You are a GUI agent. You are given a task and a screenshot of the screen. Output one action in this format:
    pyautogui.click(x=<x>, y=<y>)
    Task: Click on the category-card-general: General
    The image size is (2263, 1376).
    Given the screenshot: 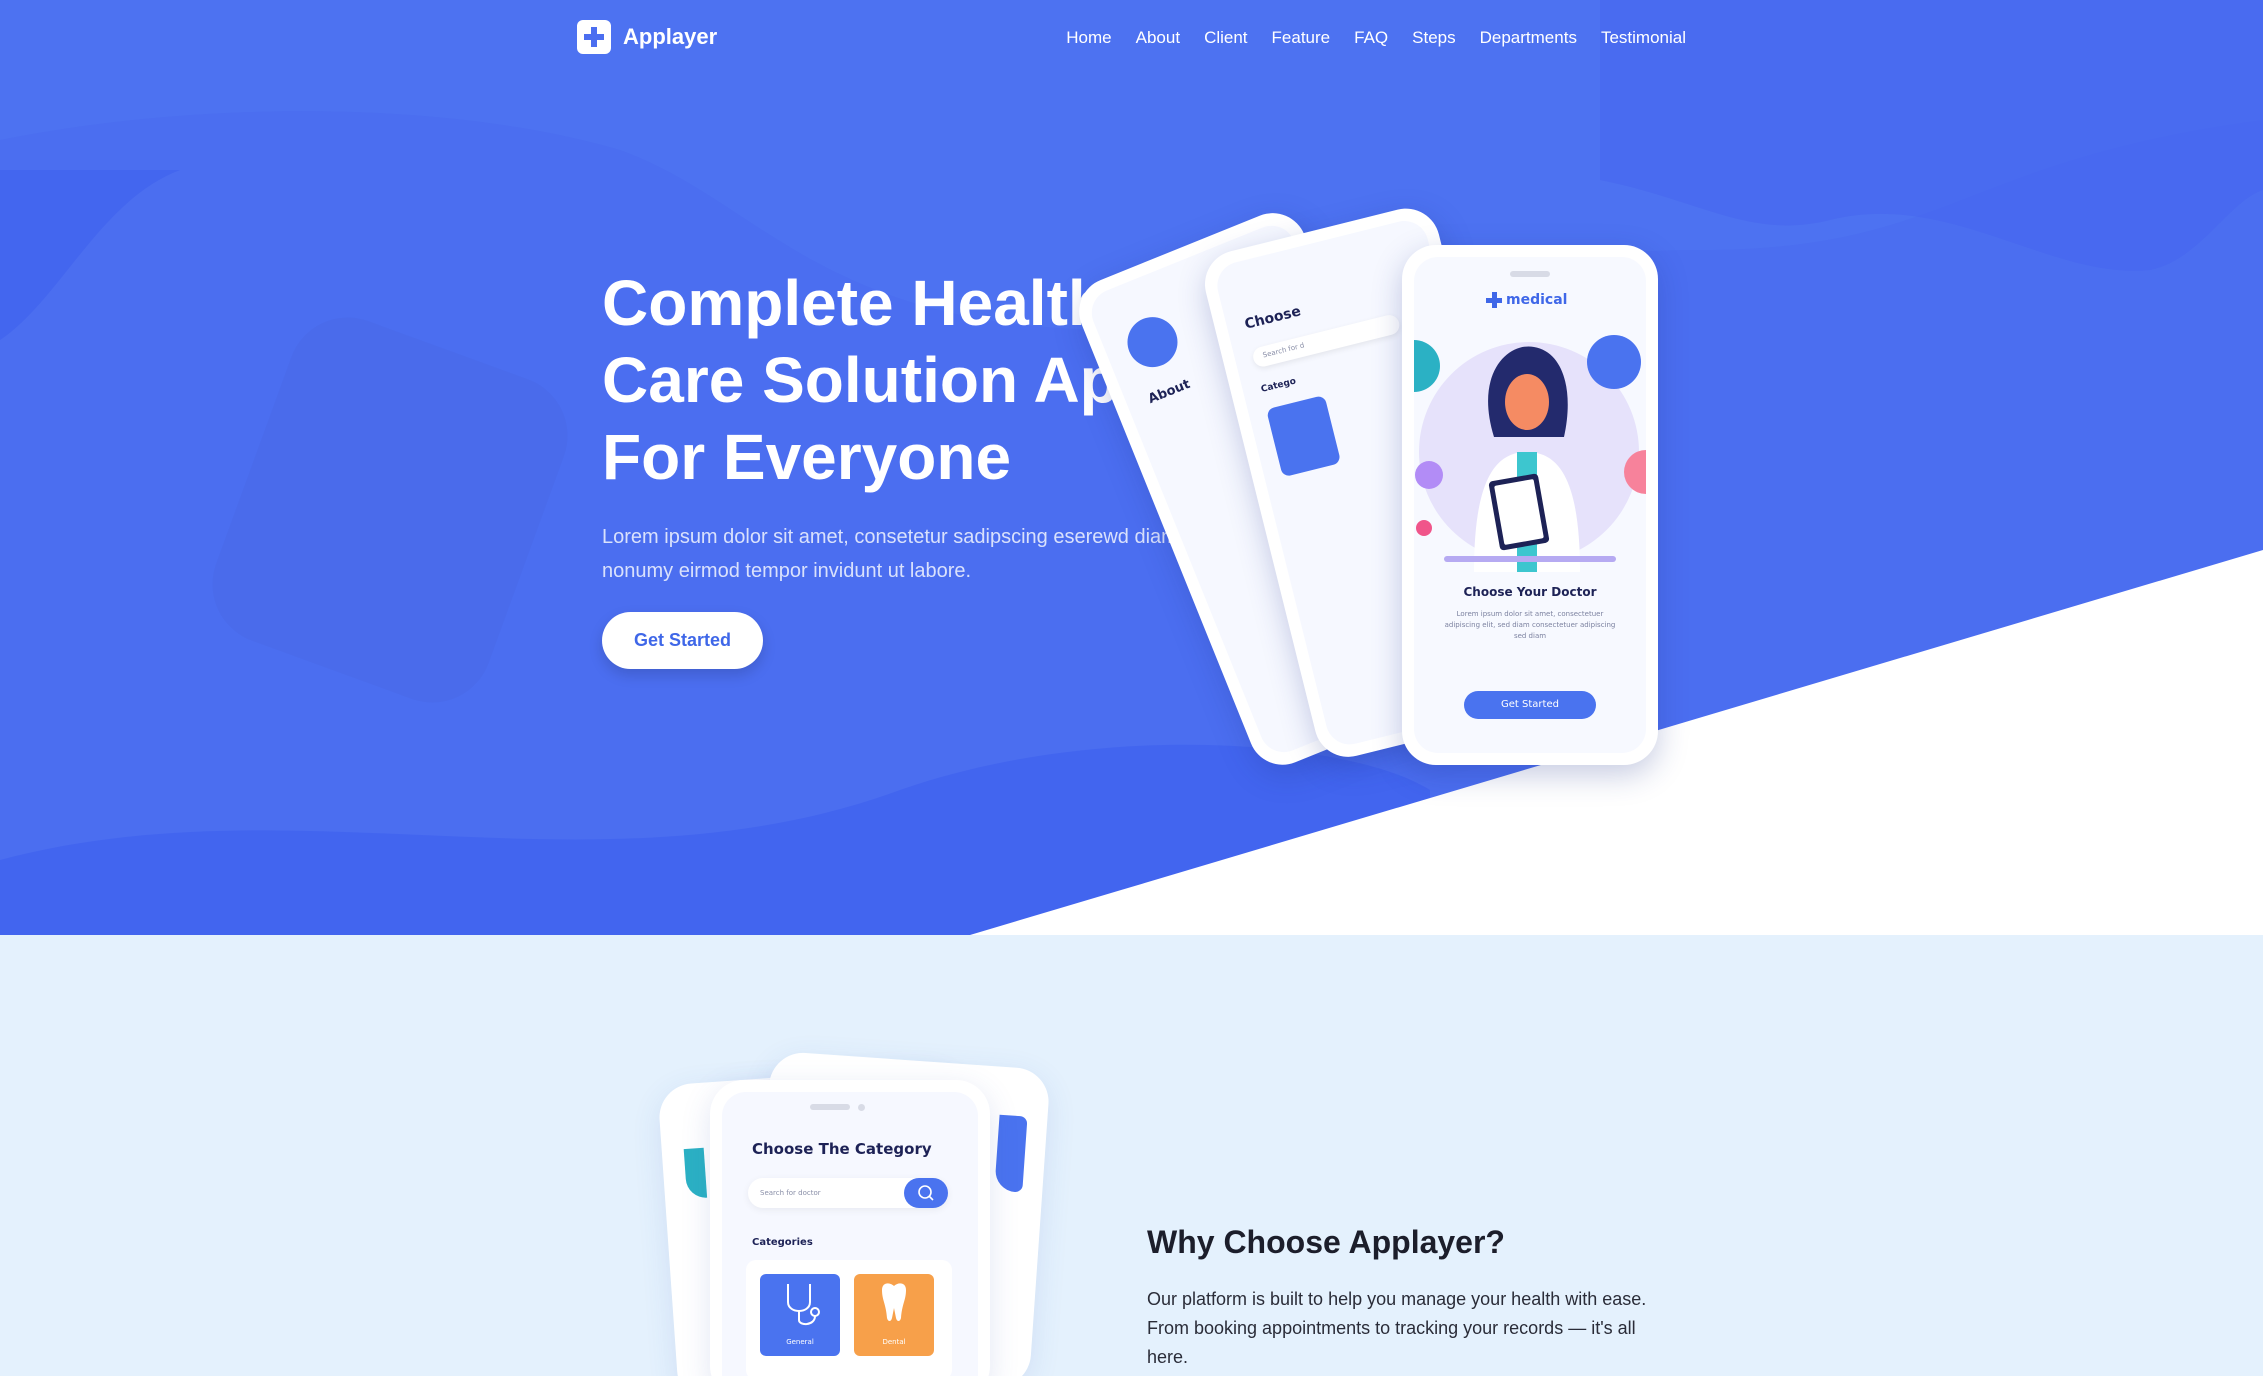 What is the action you would take?
    pyautogui.click(x=800, y=1315)
    